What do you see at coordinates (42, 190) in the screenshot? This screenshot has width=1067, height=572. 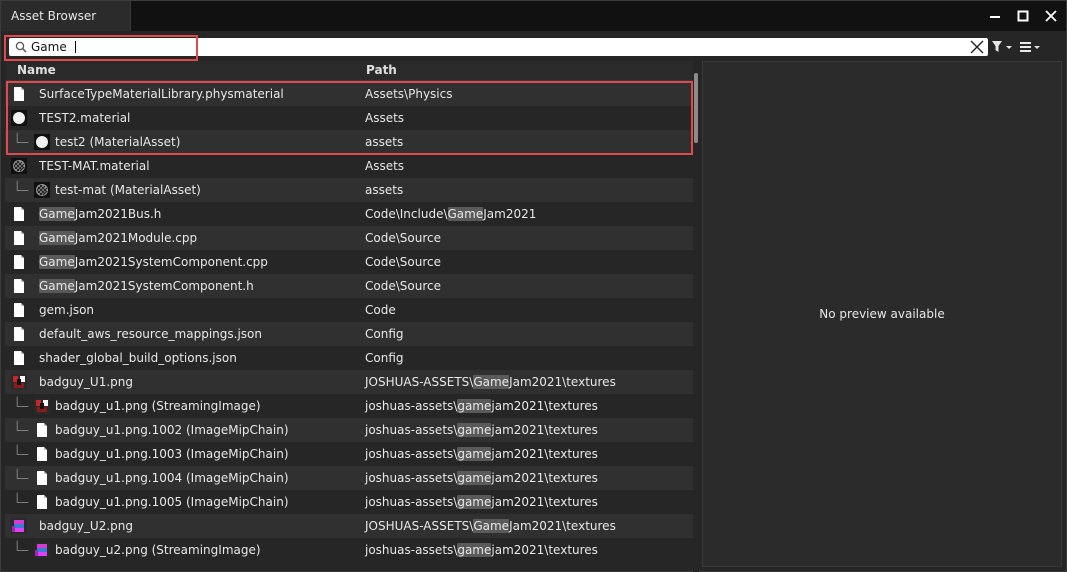 I see `material-pattern-icon` at bounding box center [42, 190].